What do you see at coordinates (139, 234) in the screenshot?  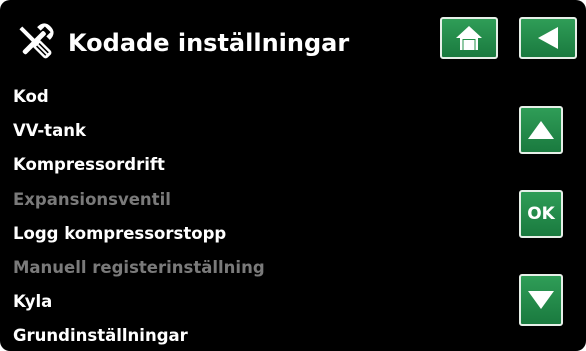 I see `menu-item-logg-kompressorstopp: Logg kompressorstopp` at bounding box center [139, 234].